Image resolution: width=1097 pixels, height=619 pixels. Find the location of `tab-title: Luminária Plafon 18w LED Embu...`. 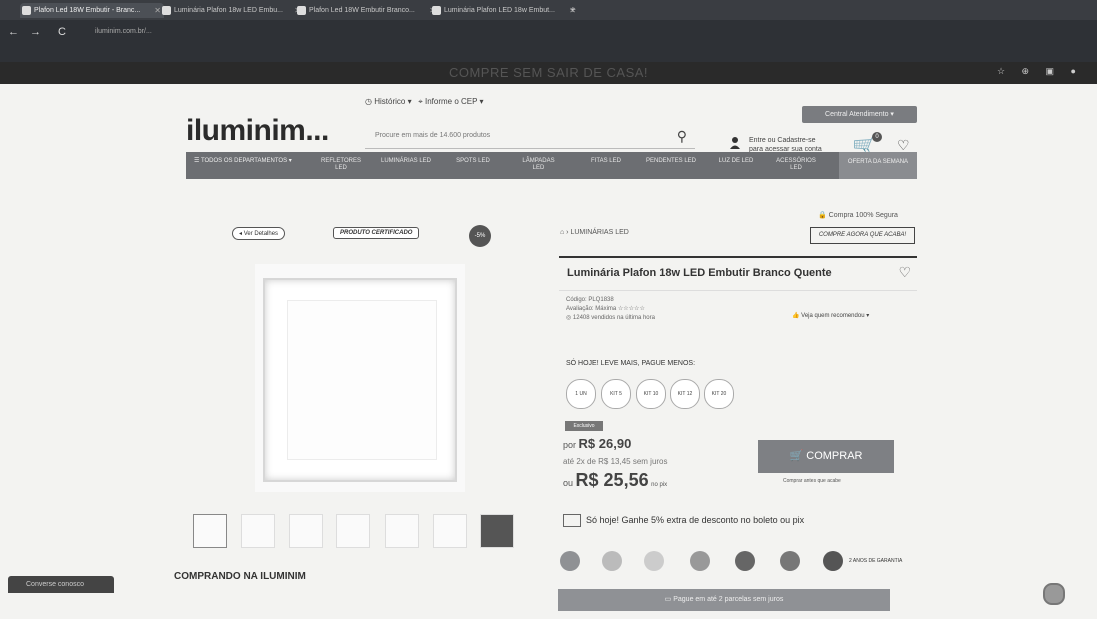

tab-title: Luminária Plafon 18w LED Embu... is located at coordinates (228, 10).